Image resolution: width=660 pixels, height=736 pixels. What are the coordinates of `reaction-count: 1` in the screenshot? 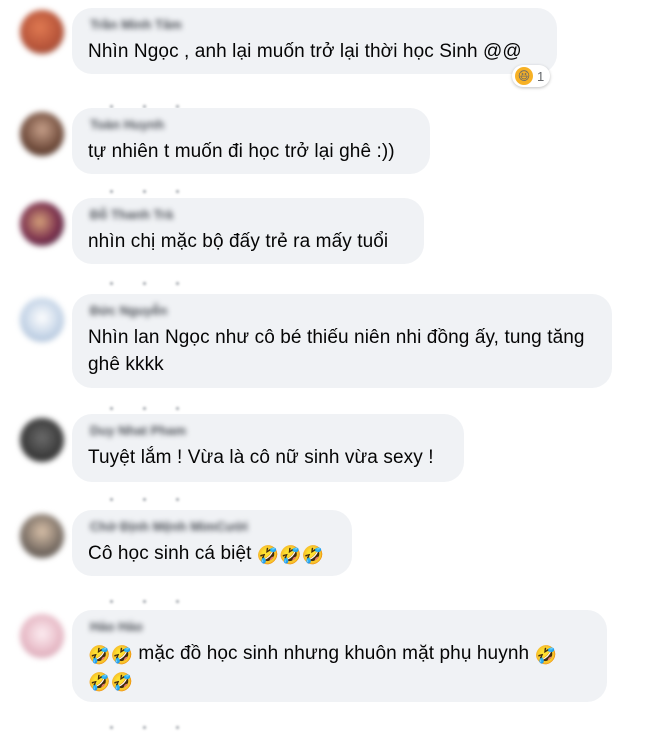 It's located at (541, 76).